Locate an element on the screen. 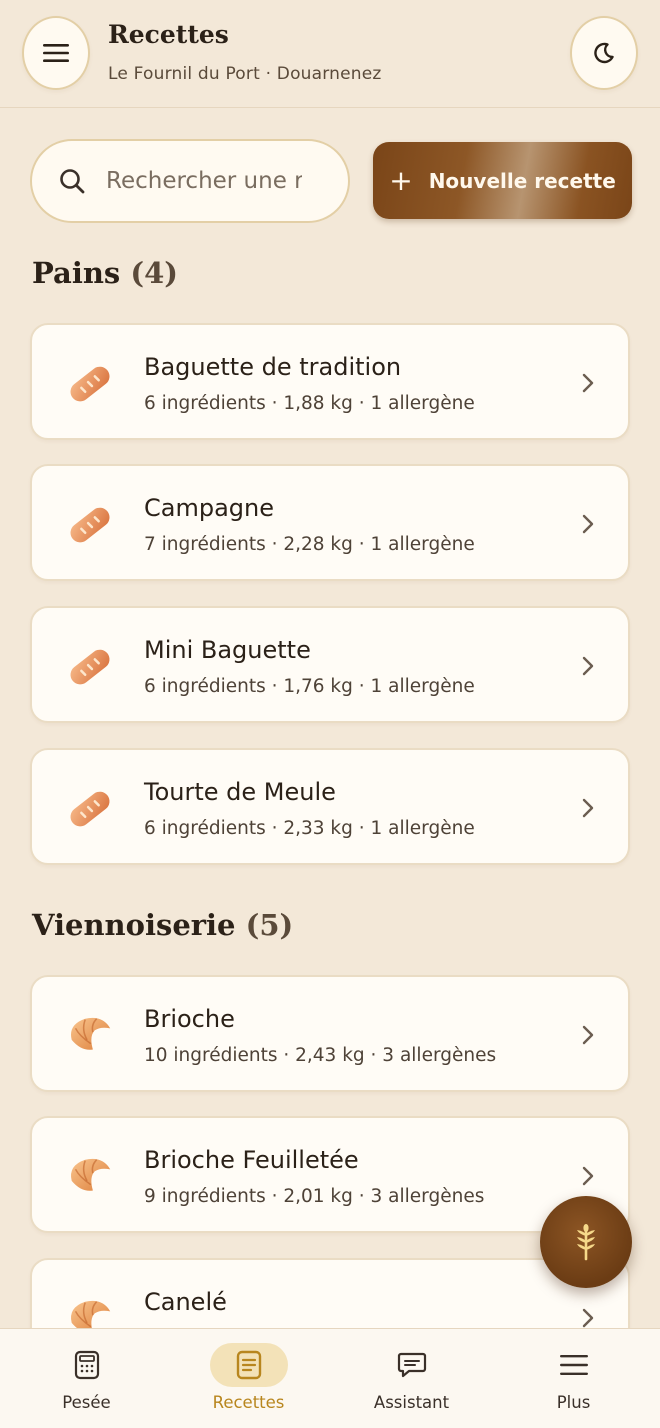 The height and width of the screenshot is (1428, 660). chat-icon is located at coordinates (411, 1365).